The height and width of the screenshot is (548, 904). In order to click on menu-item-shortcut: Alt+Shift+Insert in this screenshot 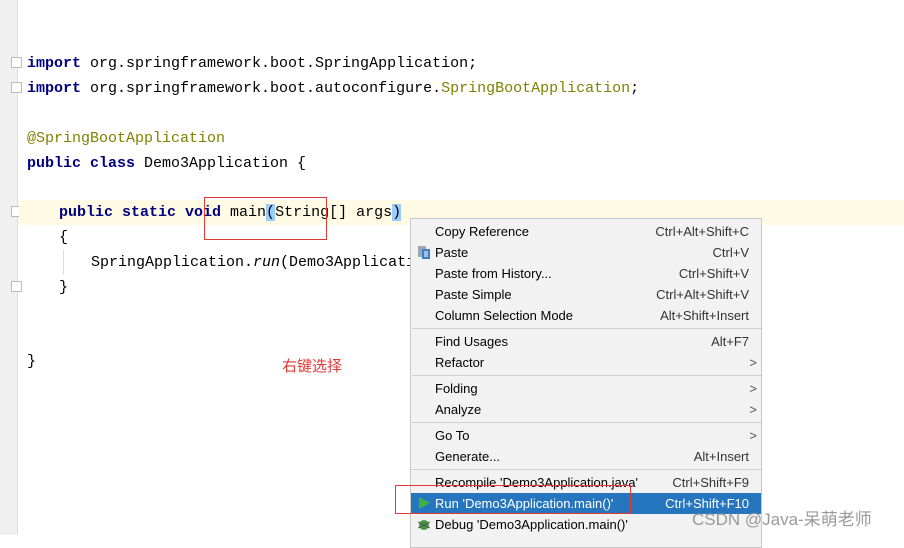, I will do `click(704, 315)`.